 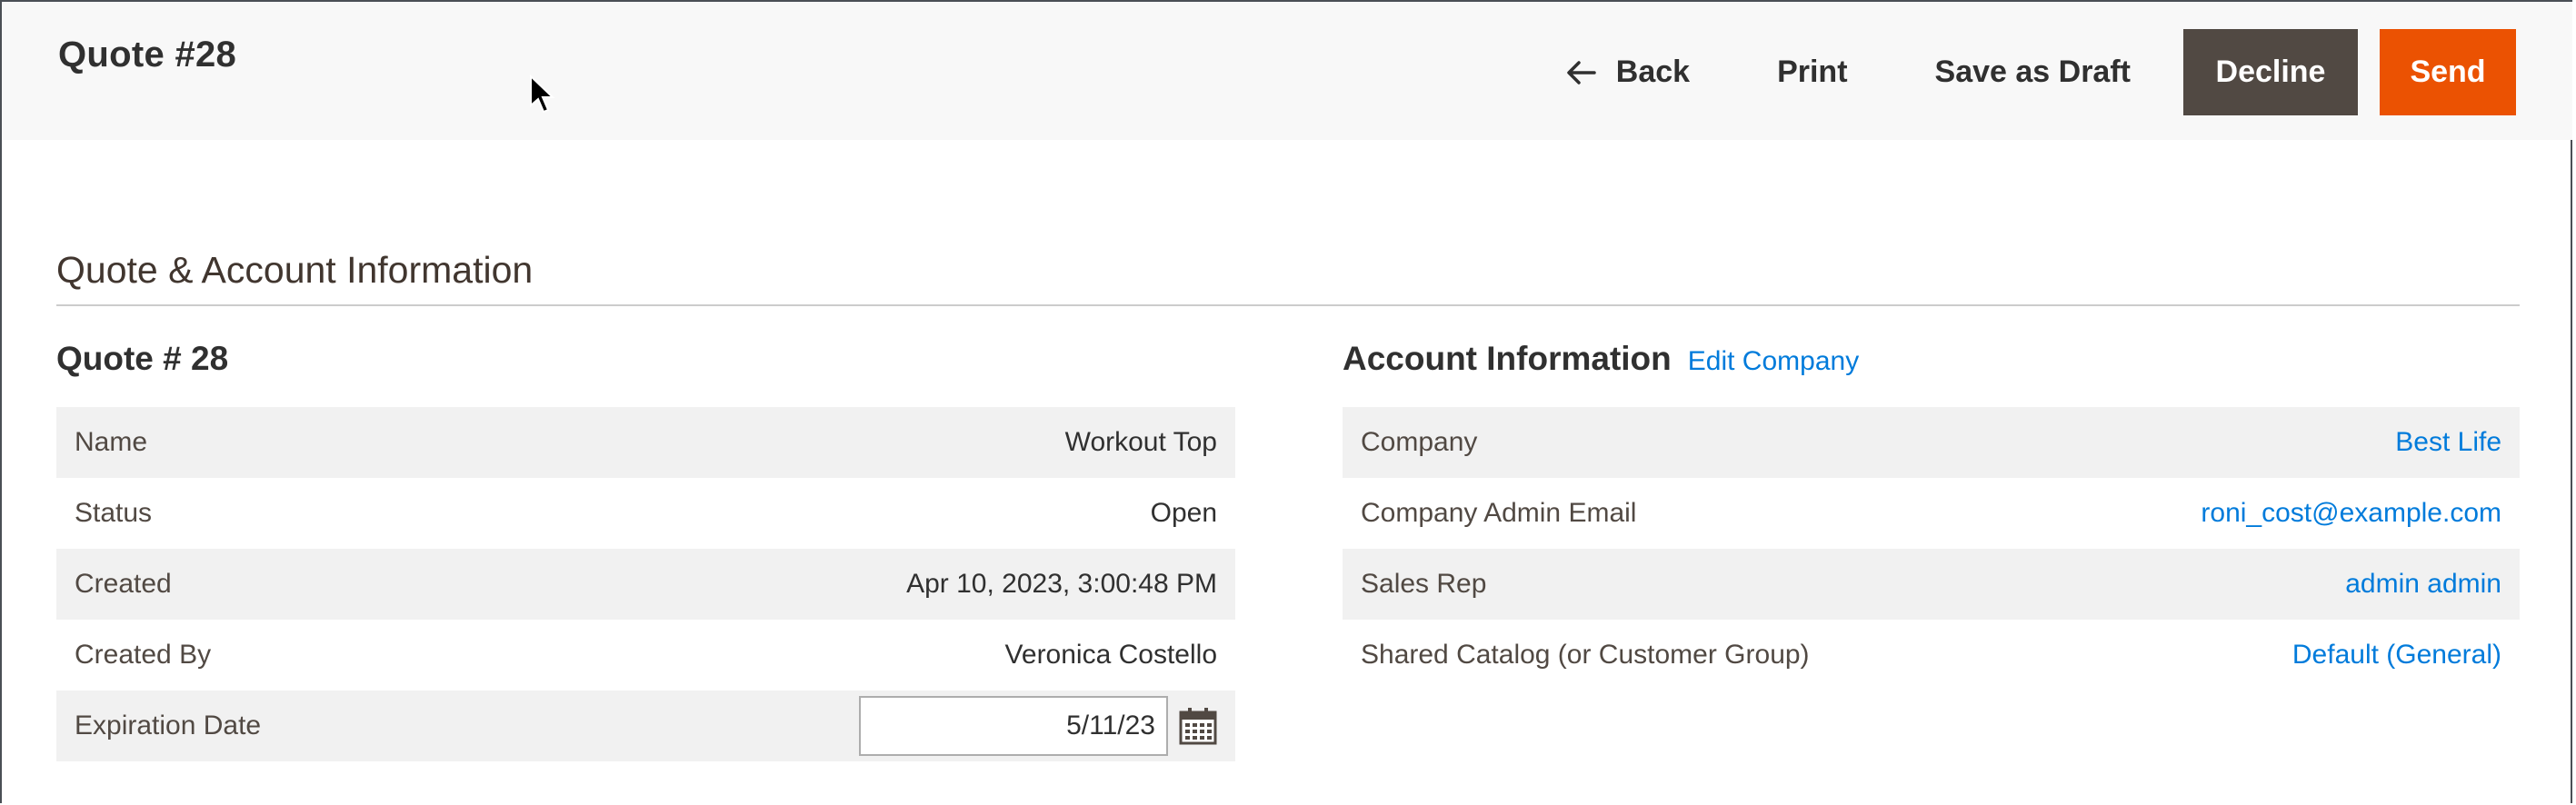 I want to click on quote-name-value: Workout Top, so click(x=1140, y=442).